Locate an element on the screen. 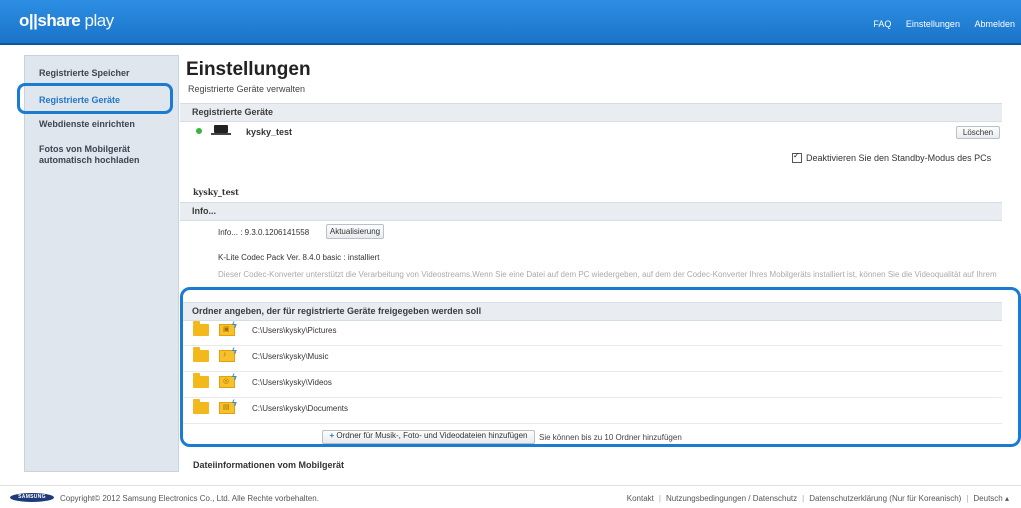  logo-part1: o| is located at coordinates (26, 20).